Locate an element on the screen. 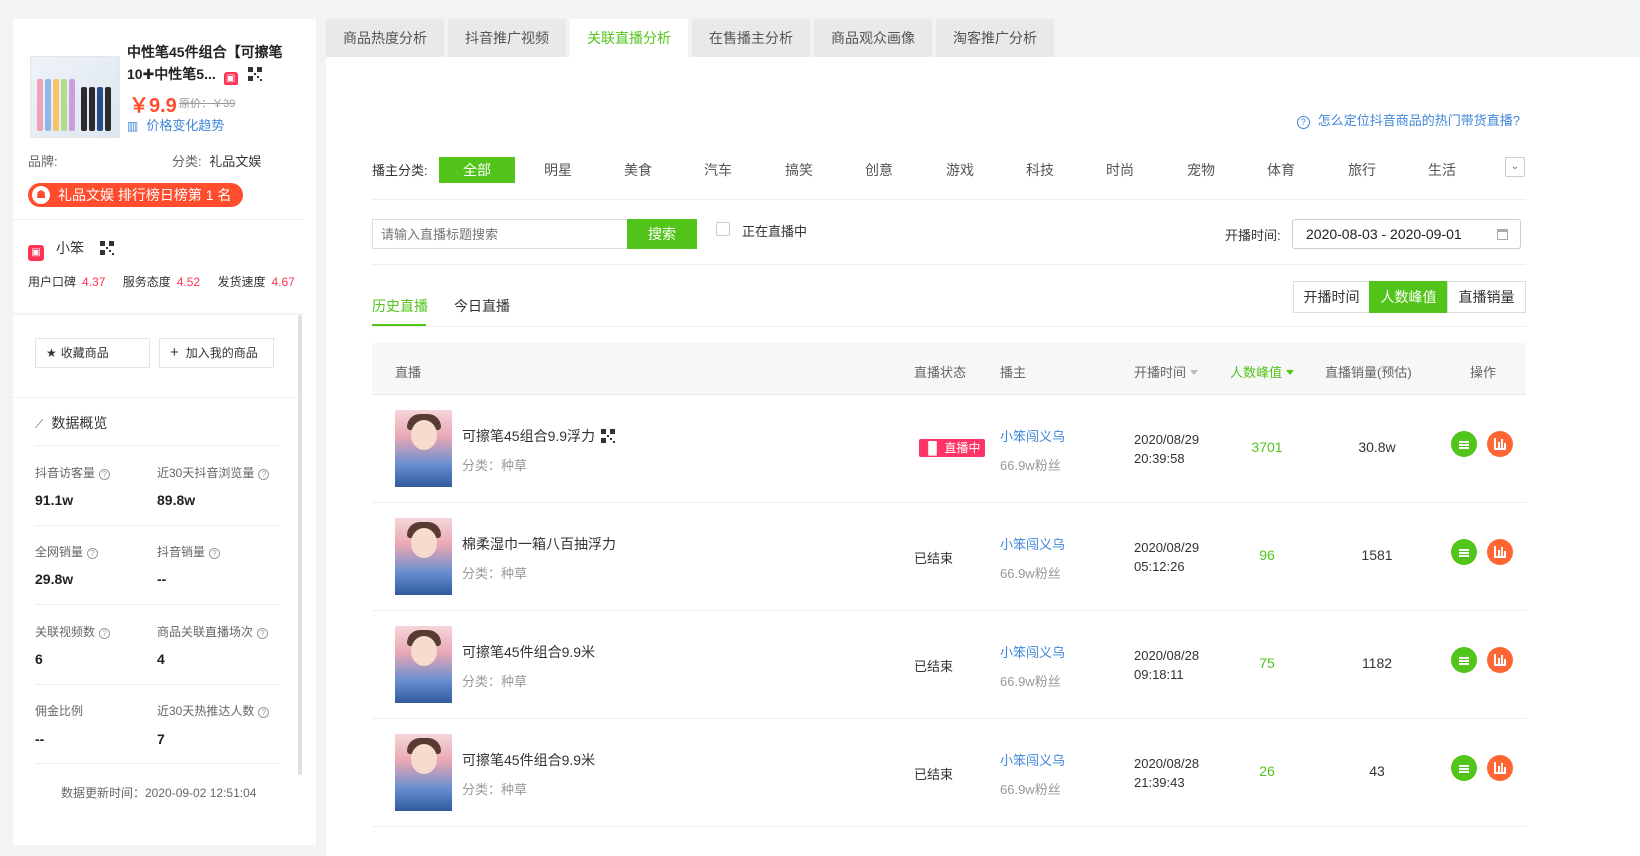 This screenshot has width=1640, height=856. stat-label-douyin-visitors: 抖音访客量? is located at coordinates (73, 472).